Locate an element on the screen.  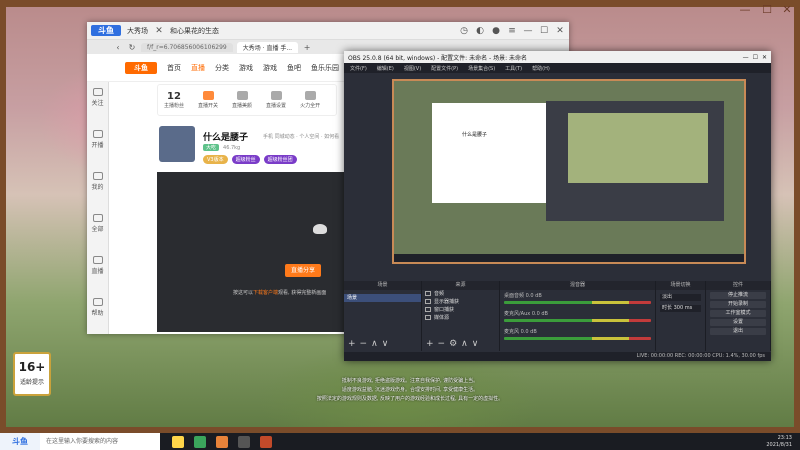
source-item: 音频 is located at coordinates (460, 294).